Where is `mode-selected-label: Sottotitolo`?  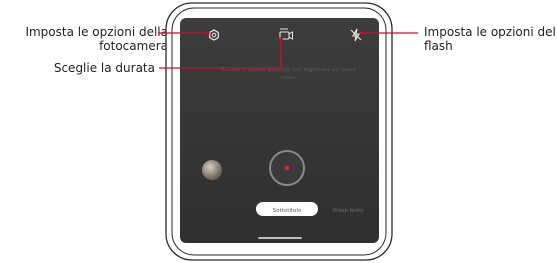 mode-selected-label: Sottotitolo is located at coordinates (287, 211).